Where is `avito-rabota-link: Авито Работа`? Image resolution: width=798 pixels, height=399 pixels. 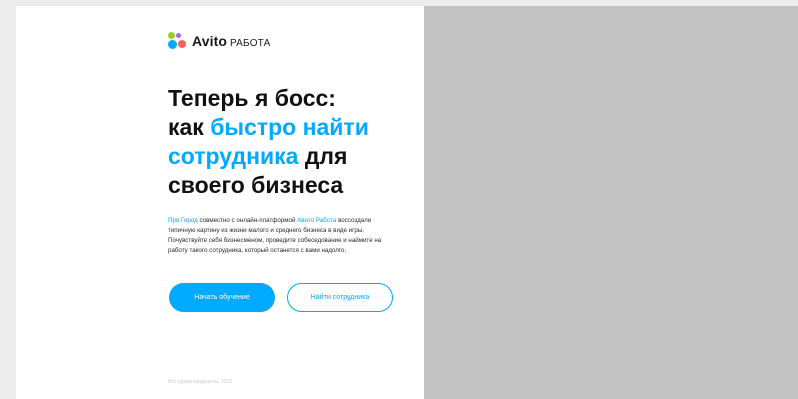 avito-rabota-link: Авито Работа is located at coordinates (316, 220).